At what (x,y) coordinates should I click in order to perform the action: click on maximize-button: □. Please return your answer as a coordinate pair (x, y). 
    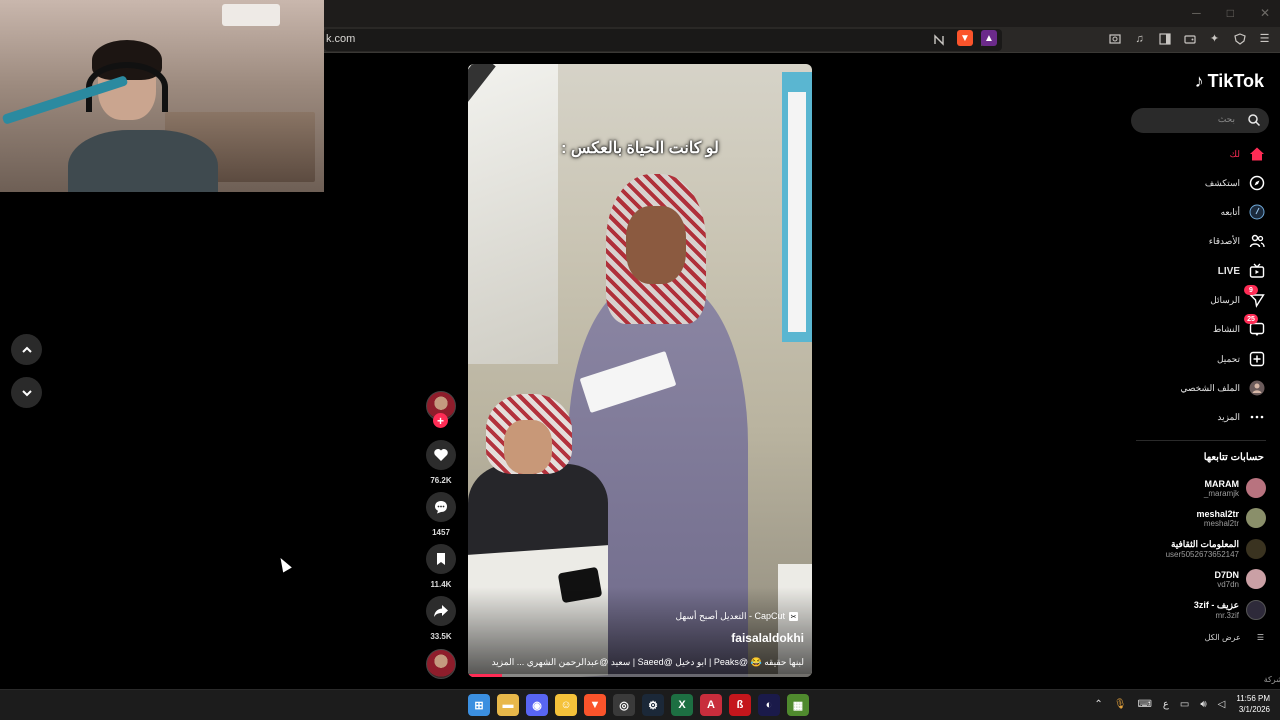
    Looking at the image, I should click on (1230, 13).